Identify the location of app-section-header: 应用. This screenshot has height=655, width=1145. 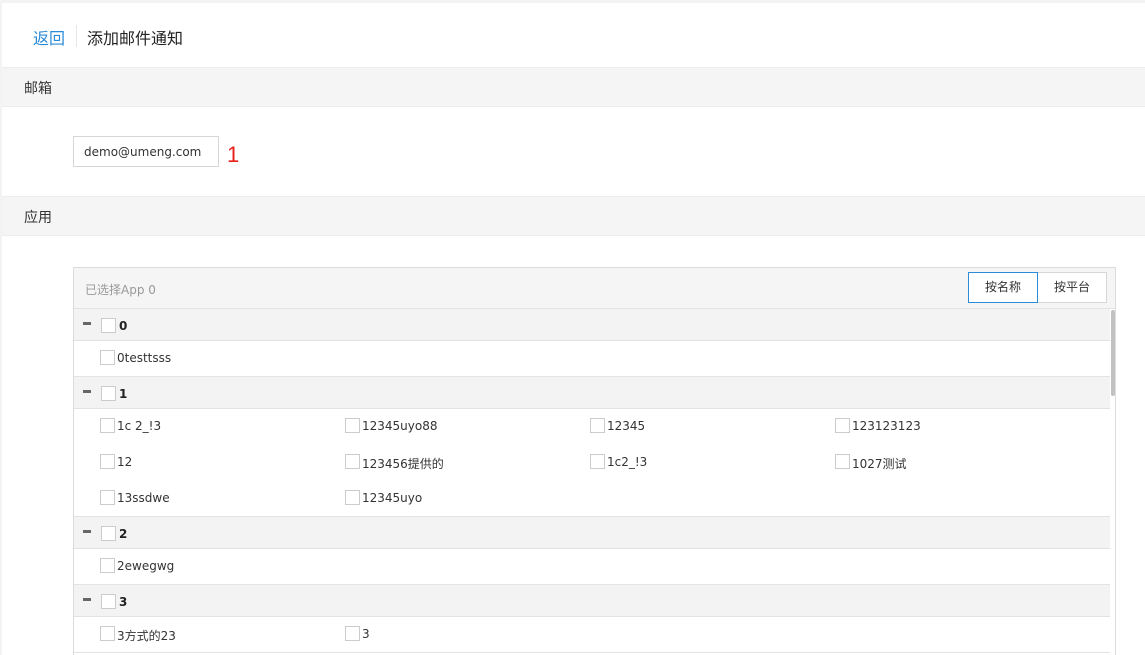
(573, 216).